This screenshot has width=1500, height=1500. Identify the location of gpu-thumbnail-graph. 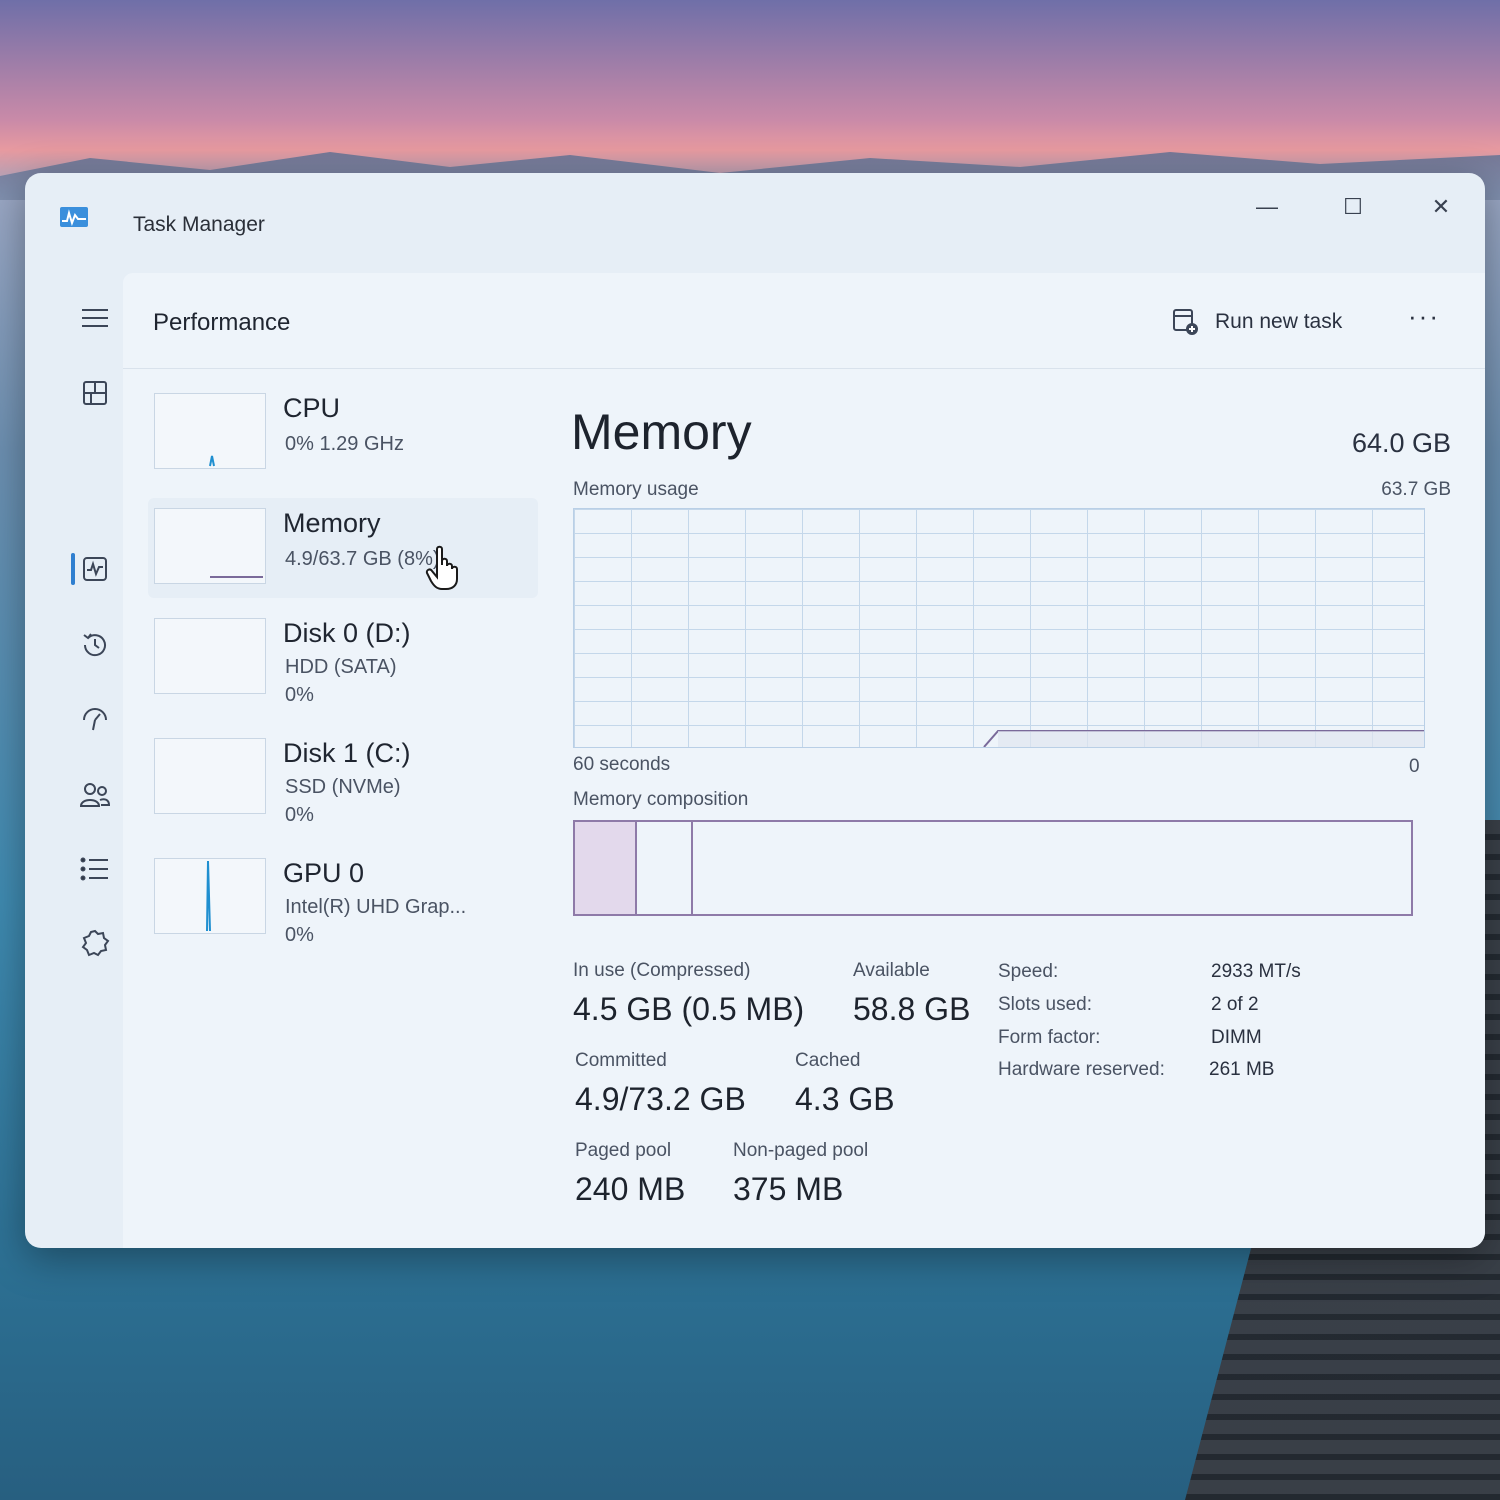
(210, 896).